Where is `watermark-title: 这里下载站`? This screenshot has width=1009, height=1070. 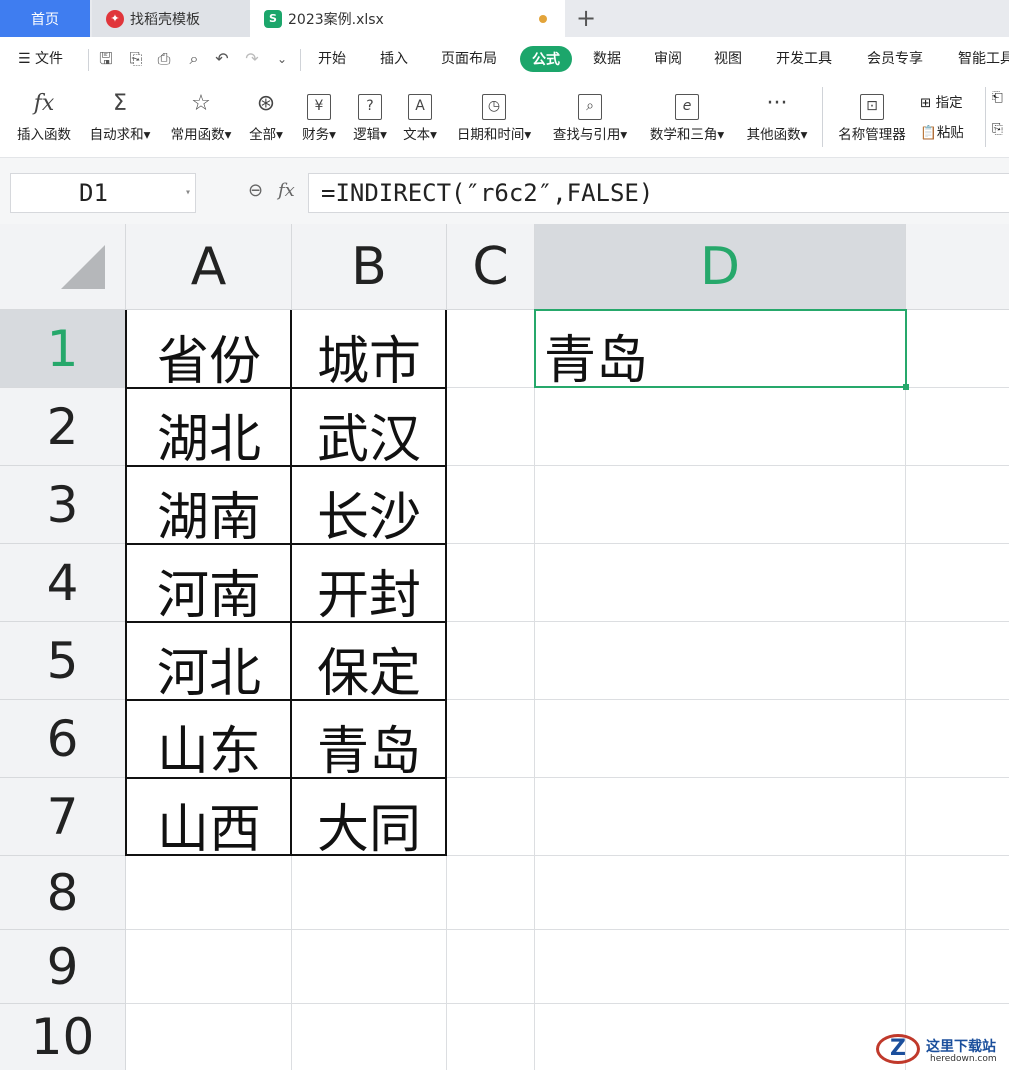
watermark-title: 这里下载站 is located at coordinates (961, 1047).